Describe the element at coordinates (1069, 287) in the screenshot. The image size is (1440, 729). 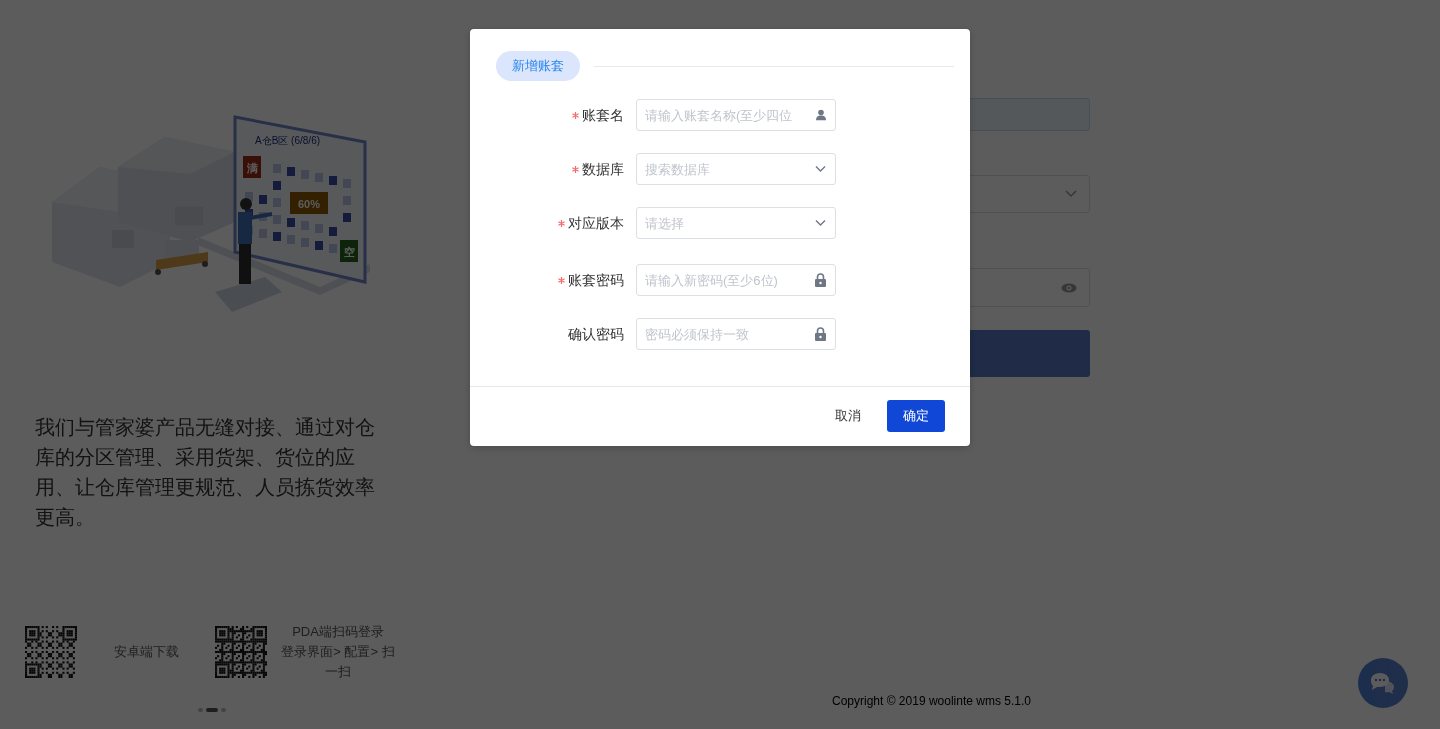
I see `eye-icon` at that location.